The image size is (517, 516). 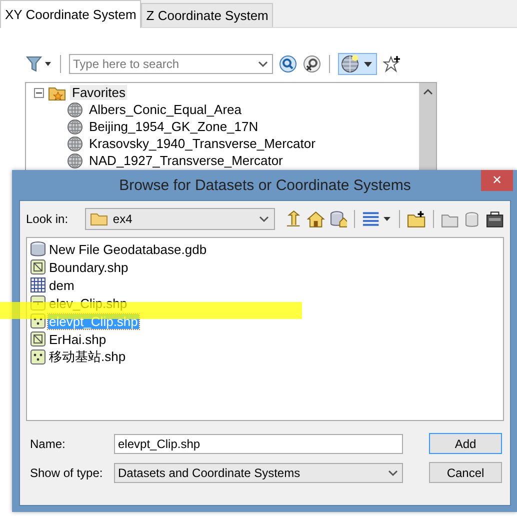 I want to click on add-button: Add, so click(x=465, y=443).